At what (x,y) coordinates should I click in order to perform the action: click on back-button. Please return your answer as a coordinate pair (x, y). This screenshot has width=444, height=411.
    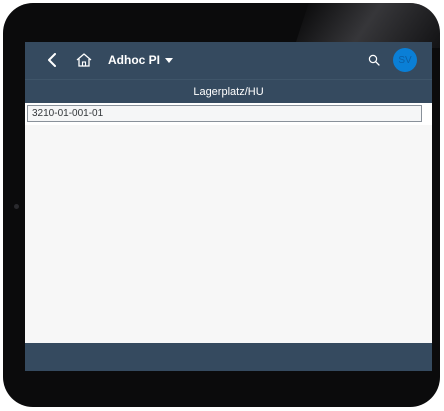
    Looking at the image, I should click on (52, 60).